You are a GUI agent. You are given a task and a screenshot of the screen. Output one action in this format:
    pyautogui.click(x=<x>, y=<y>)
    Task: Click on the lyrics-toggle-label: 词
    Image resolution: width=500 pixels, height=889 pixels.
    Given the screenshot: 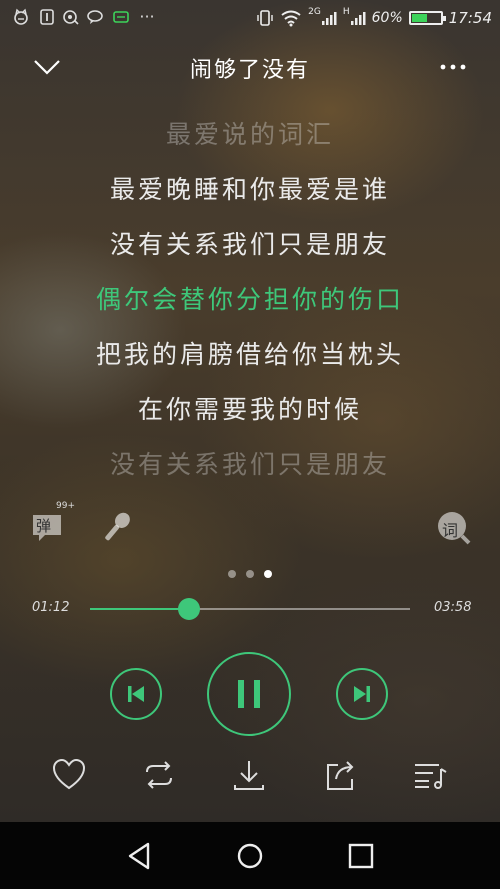 What is the action you would take?
    pyautogui.click(x=450, y=530)
    